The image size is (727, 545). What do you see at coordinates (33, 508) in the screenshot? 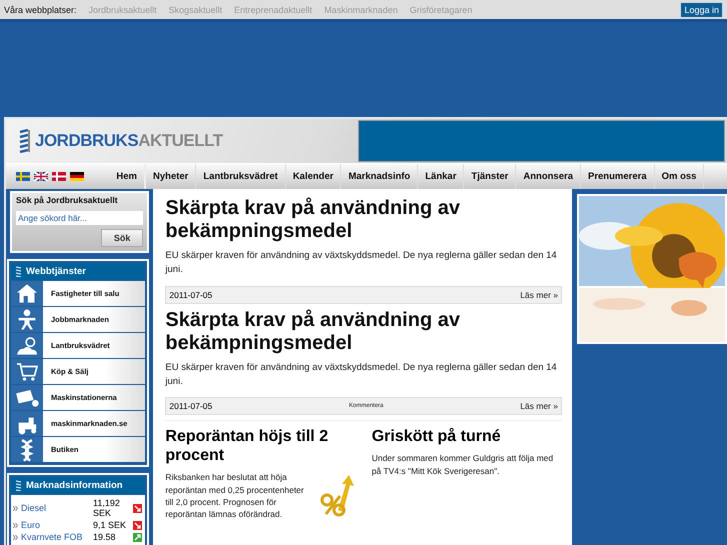
I see `market-link: Diesel` at bounding box center [33, 508].